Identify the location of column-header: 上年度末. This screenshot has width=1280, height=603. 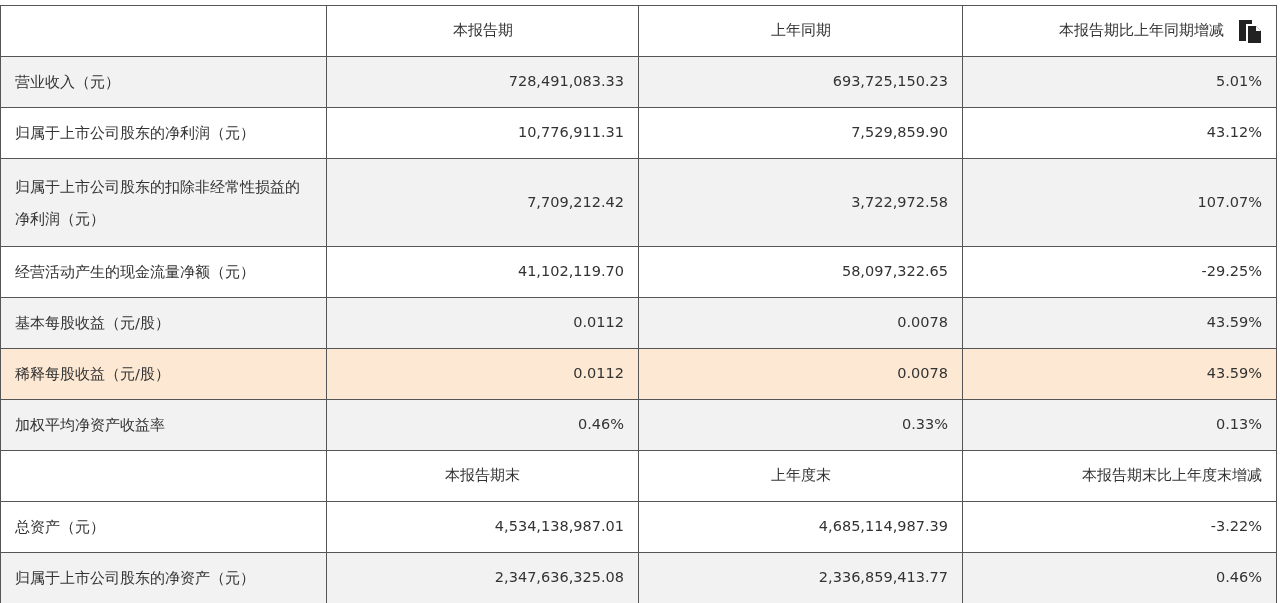
(800, 476).